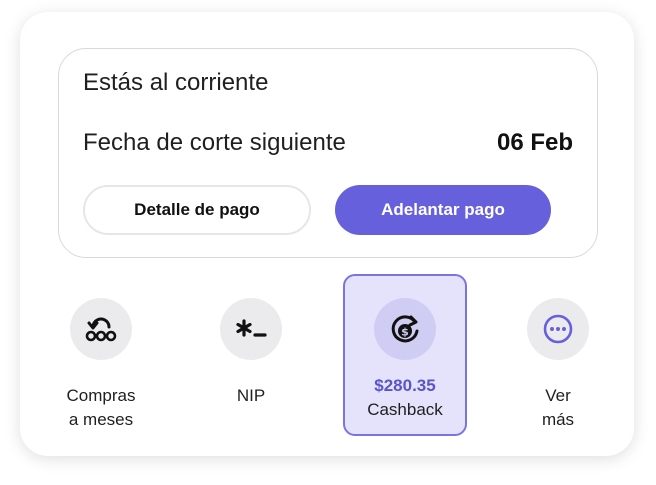 The width and height of the screenshot is (656, 485). I want to click on shortcut-cashback: $ $280.35 Cashback, so click(405, 355).